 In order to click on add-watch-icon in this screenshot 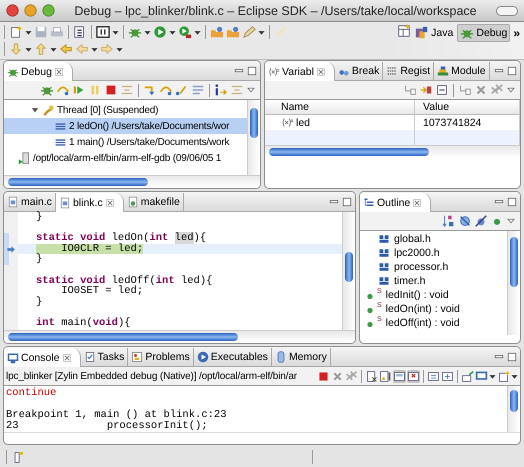, I will do `click(465, 90)`.